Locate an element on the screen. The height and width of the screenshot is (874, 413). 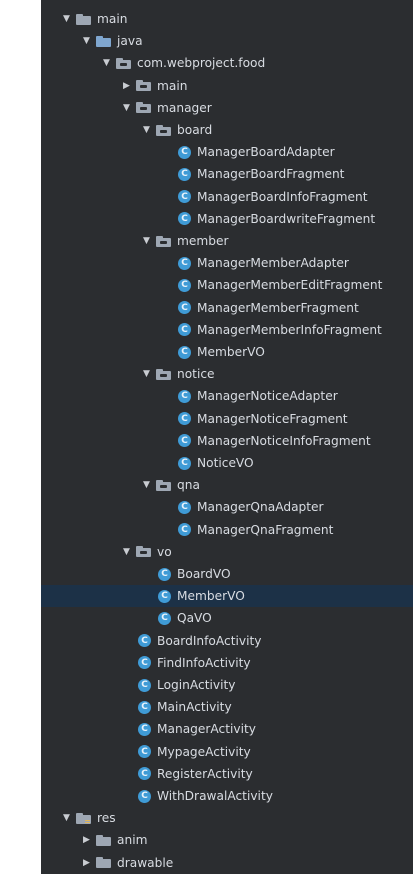
tree-row-managermemberadapter: C ManagerMemberAdapter is located at coordinates (227, 263).